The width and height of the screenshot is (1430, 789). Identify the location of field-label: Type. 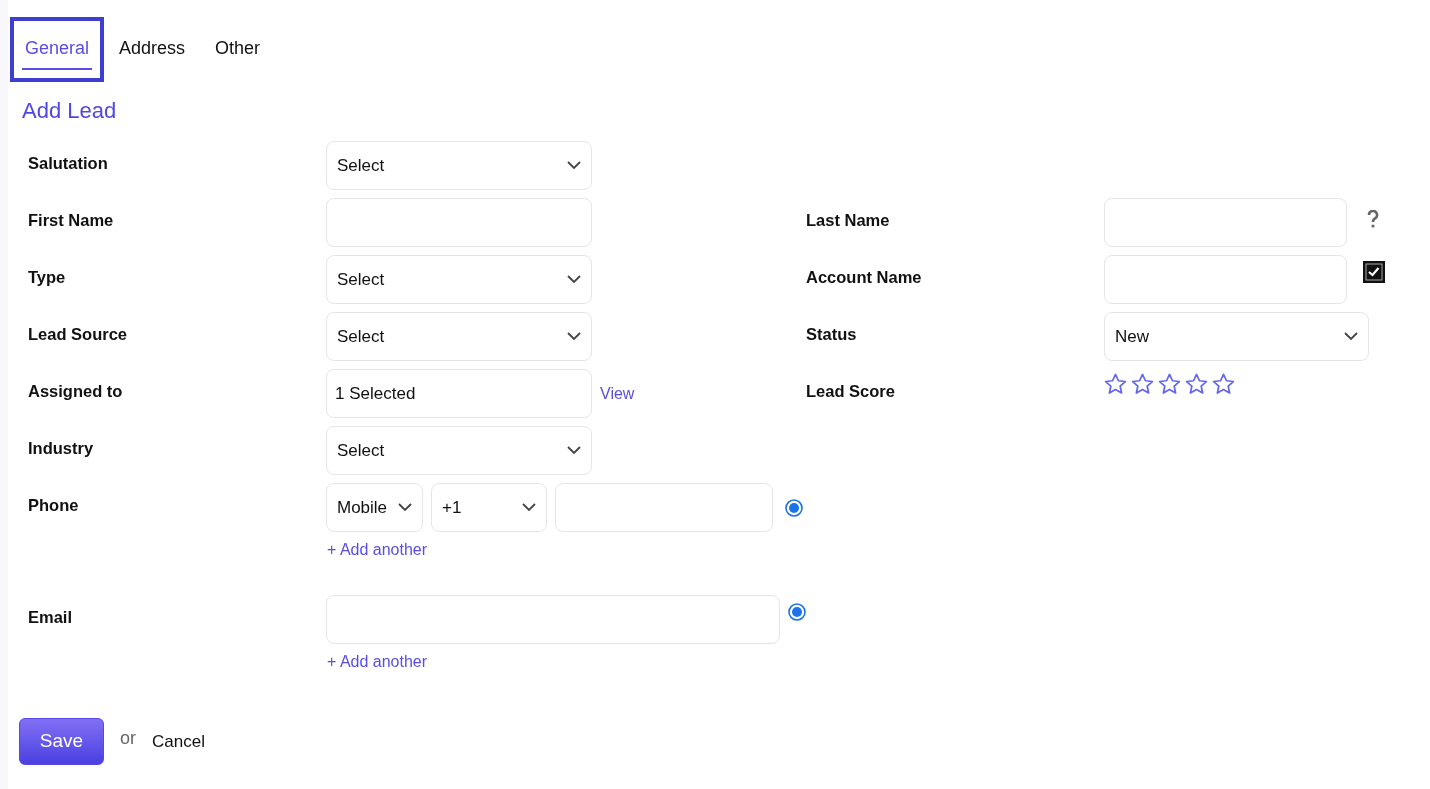
(47, 277).